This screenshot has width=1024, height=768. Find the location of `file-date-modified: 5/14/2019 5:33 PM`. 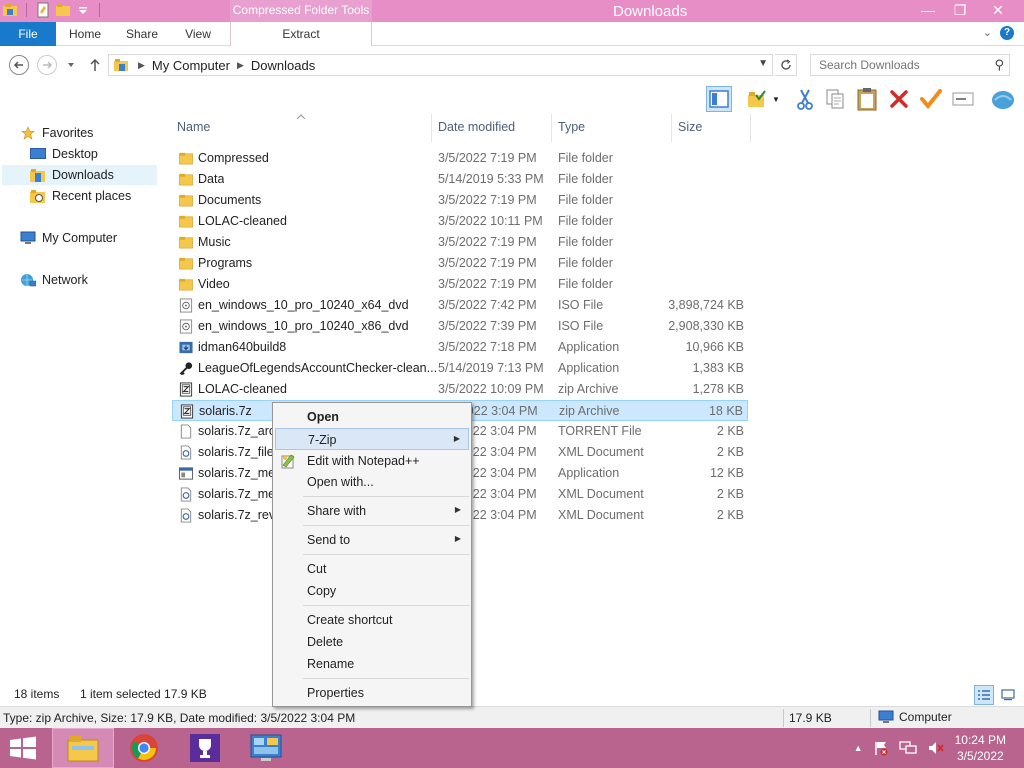

file-date-modified: 5/14/2019 5:33 PM is located at coordinates (491, 179).